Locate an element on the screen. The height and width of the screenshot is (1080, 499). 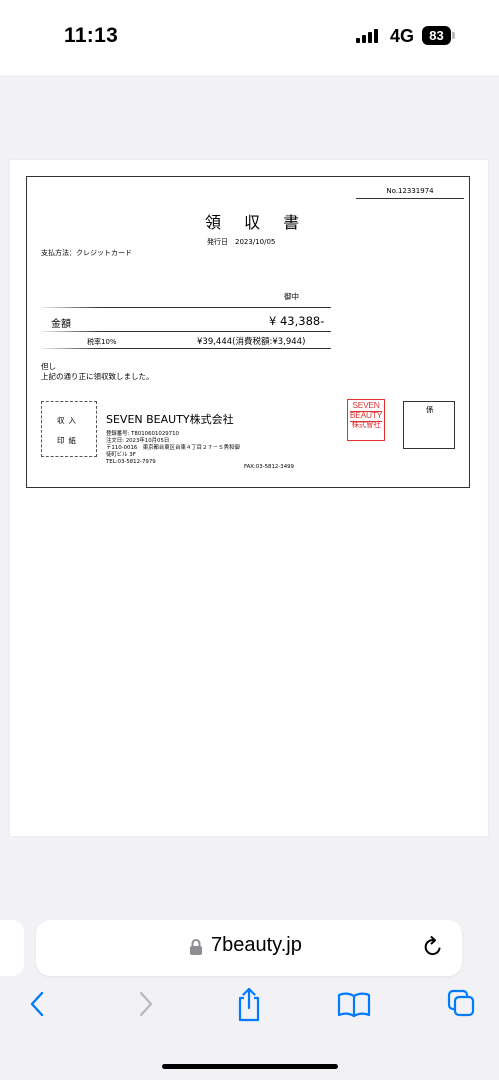
company-name: SEVEN BEAUTY株式会社 is located at coordinates (170, 419).